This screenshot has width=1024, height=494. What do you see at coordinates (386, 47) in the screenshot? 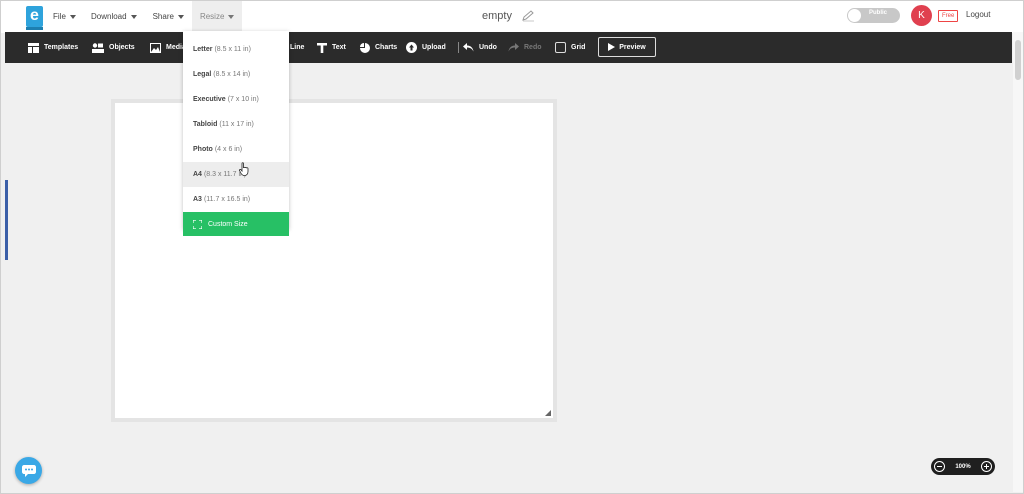
I see `charts-label: Charts` at bounding box center [386, 47].